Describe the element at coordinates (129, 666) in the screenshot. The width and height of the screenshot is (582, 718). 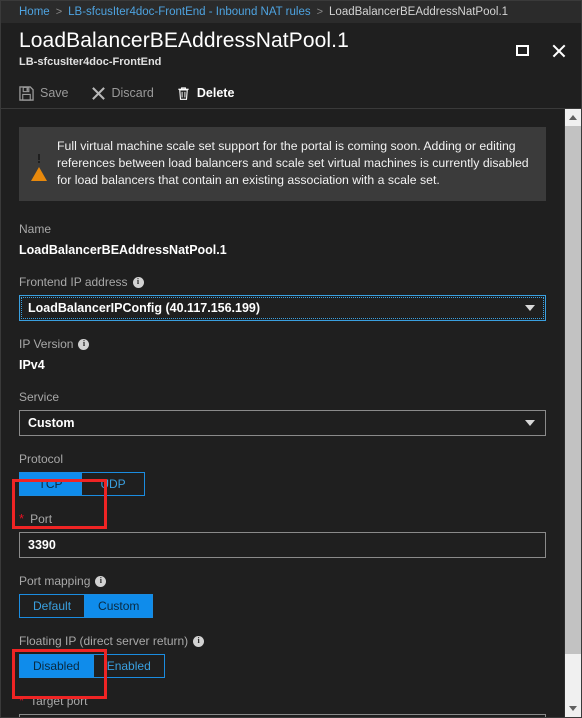
I see `floating-ip-option-enabled: Enabled` at that location.